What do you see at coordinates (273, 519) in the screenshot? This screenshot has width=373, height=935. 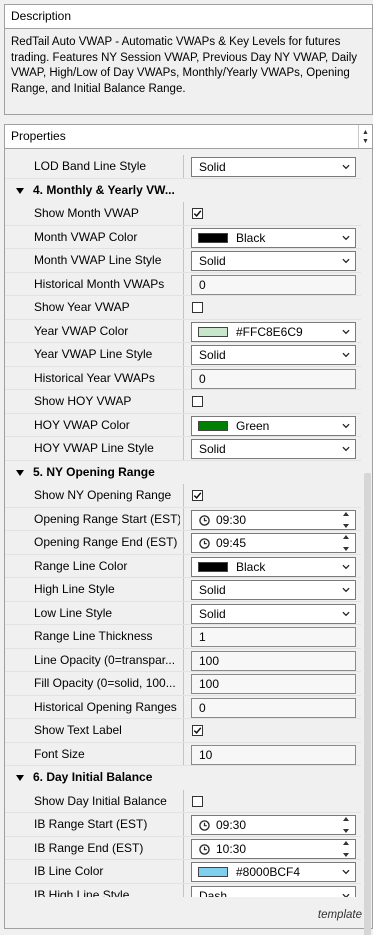 I see `opening-range-start-est-time-picker: 09:30` at bounding box center [273, 519].